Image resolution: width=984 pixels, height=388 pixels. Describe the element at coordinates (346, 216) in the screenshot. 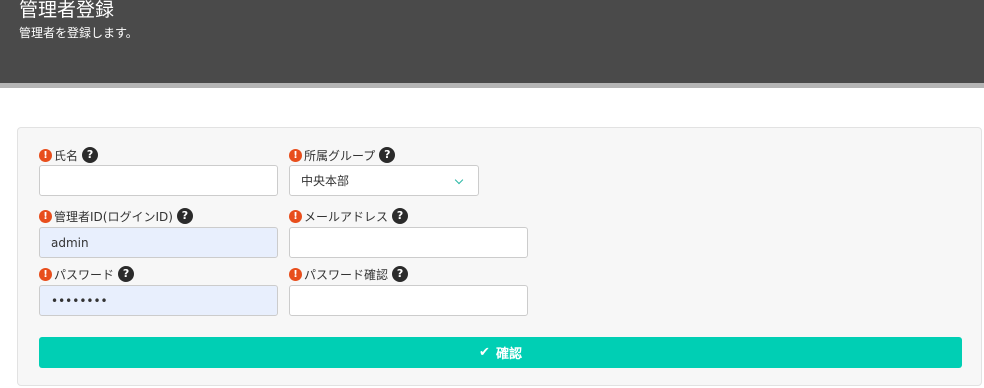

I see `email-label-text: メールアドレス` at that location.